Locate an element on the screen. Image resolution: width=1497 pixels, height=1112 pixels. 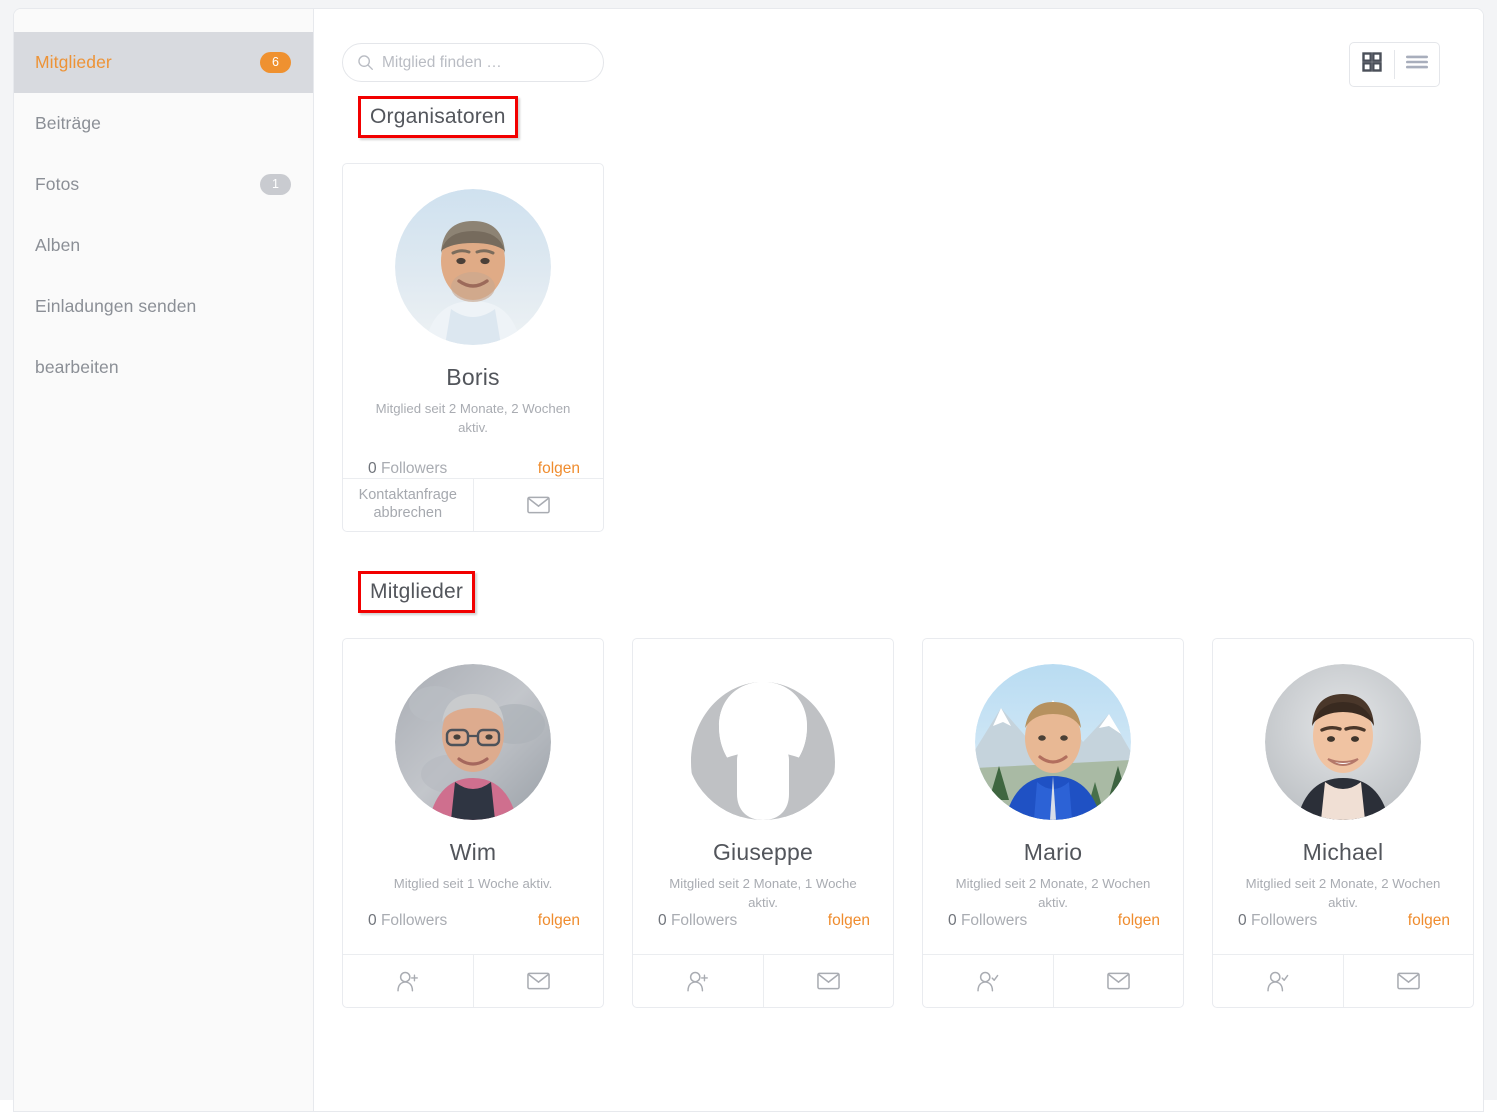
sidebar-item-label: Mitglieder is located at coordinates (73, 62).